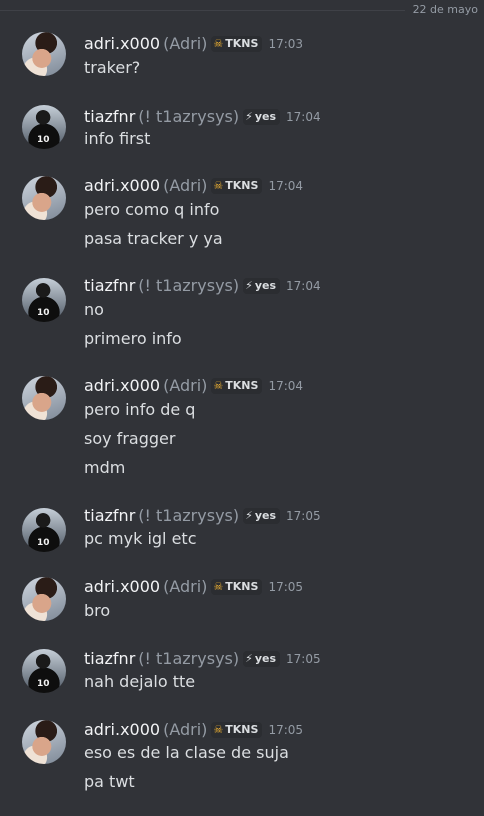  Describe the element at coordinates (105, 467) in the screenshot. I see `message-text: mdm` at that location.